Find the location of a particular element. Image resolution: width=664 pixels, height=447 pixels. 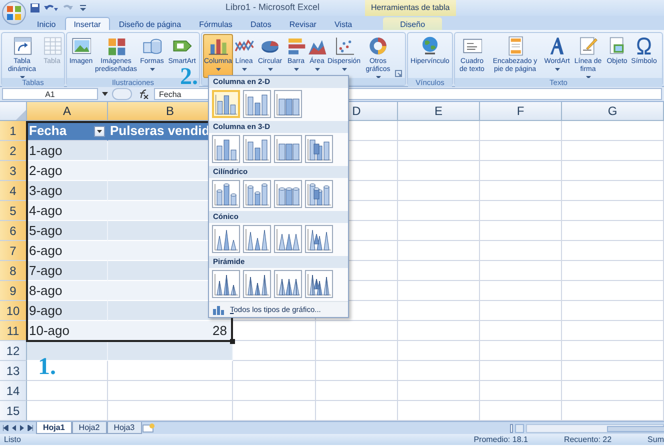

first-sheet-icon is located at coordinates (6, 428).